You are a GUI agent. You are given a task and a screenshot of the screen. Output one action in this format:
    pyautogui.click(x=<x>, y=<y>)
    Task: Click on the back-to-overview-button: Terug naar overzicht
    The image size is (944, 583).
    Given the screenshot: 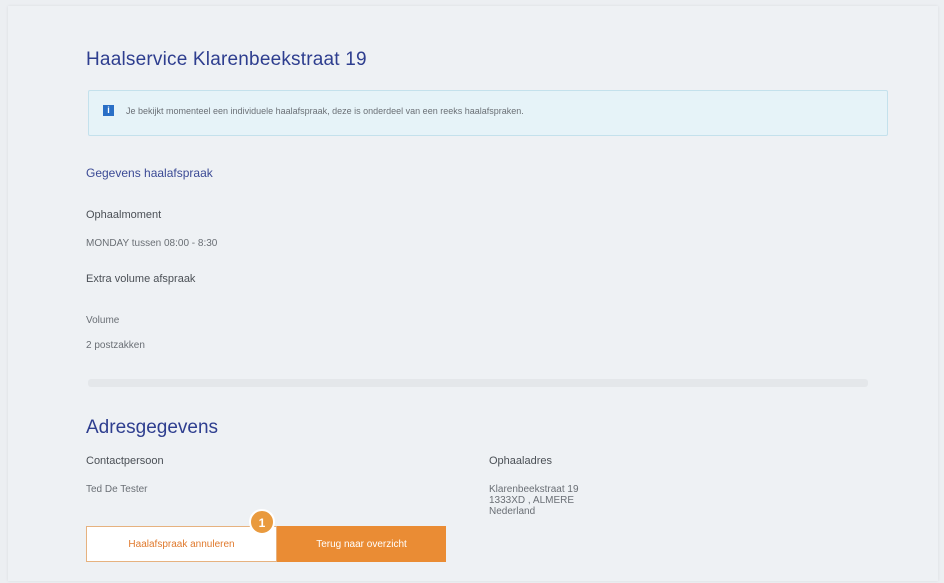 What is the action you would take?
    pyautogui.click(x=361, y=544)
    